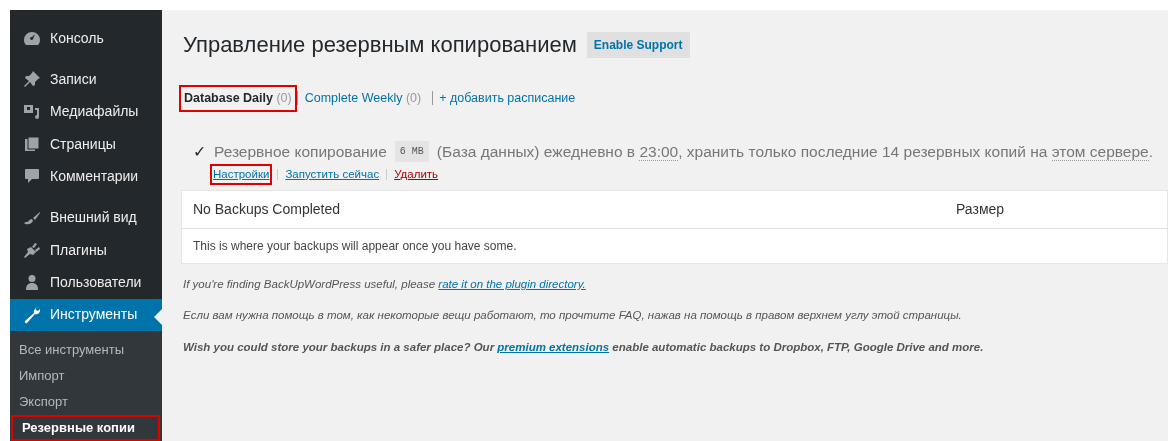 This screenshot has height=441, width=1168. I want to click on sidebar-item: Плагины, so click(86, 250).